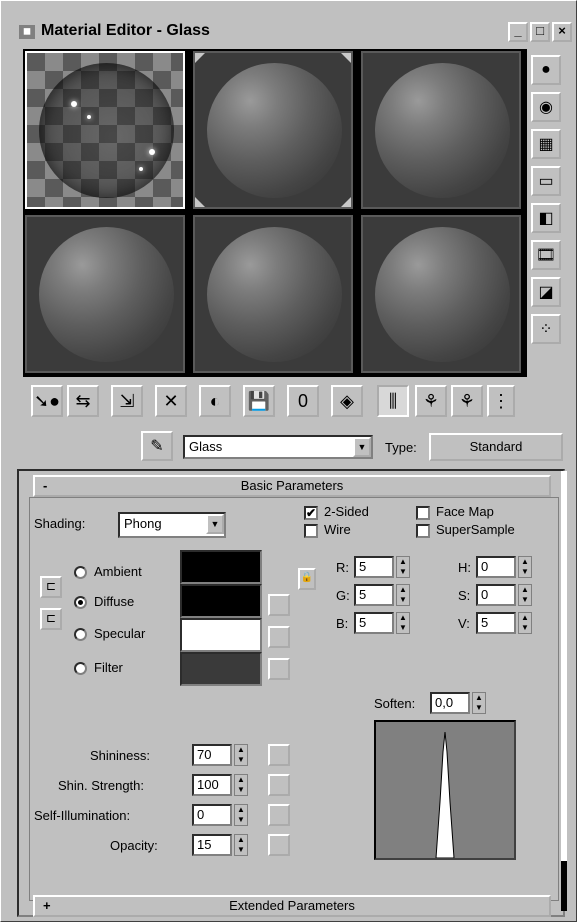 The image size is (577, 922). Describe the element at coordinates (423, 531) in the screenshot. I see `supersample-checkbox` at that location.